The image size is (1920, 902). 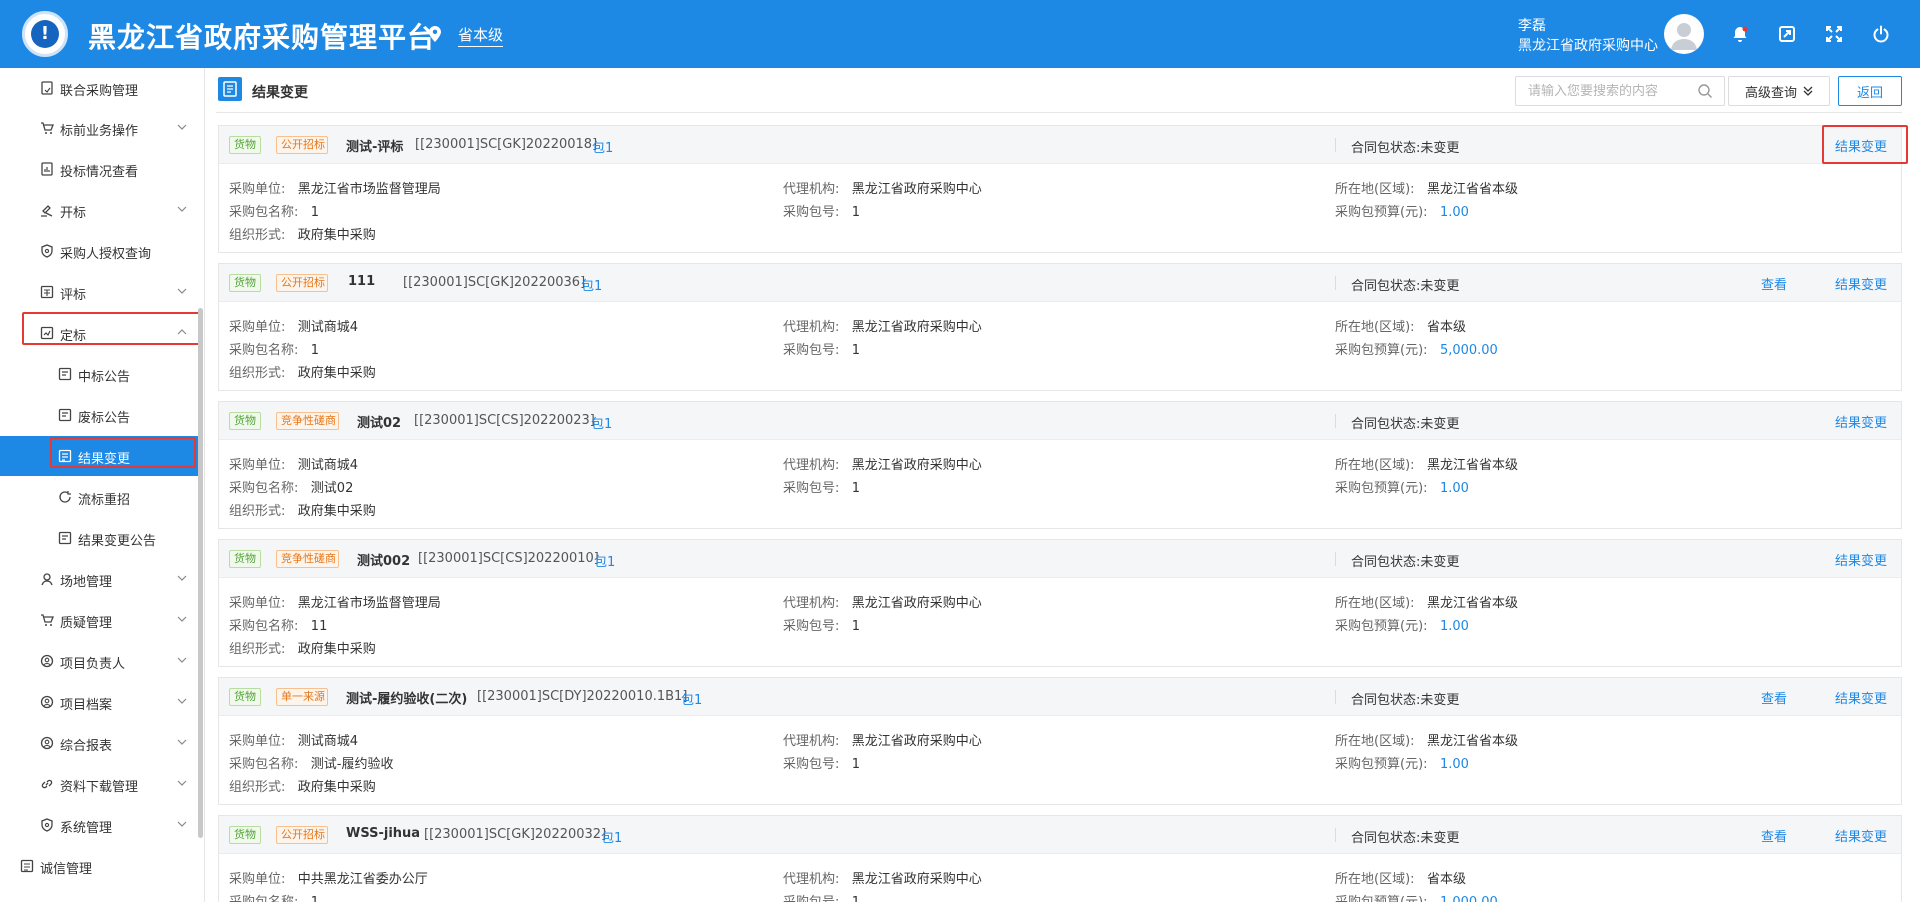 I want to click on highlight-box-award, so click(x=112, y=328).